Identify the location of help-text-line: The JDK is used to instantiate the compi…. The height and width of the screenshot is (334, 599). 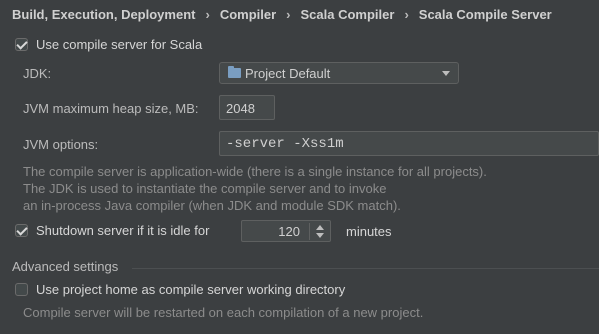
(205, 188).